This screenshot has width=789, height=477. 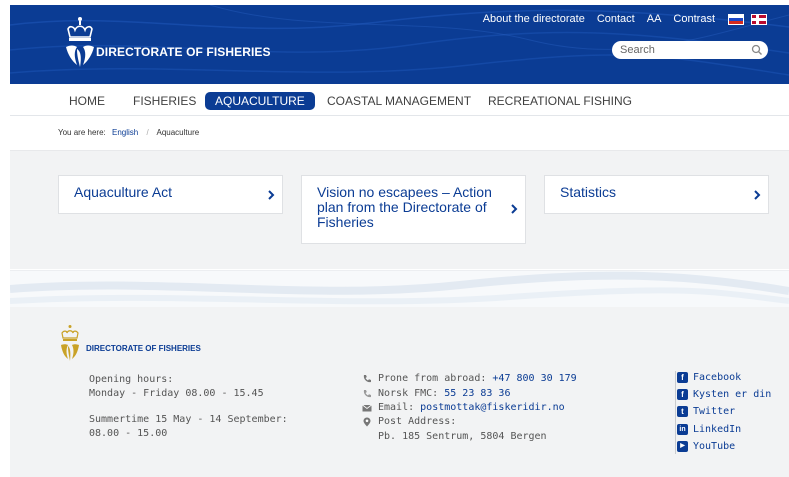 What do you see at coordinates (125, 132) in the screenshot?
I see `breadcrumb-home-link: English` at bounding box center [125, 132].